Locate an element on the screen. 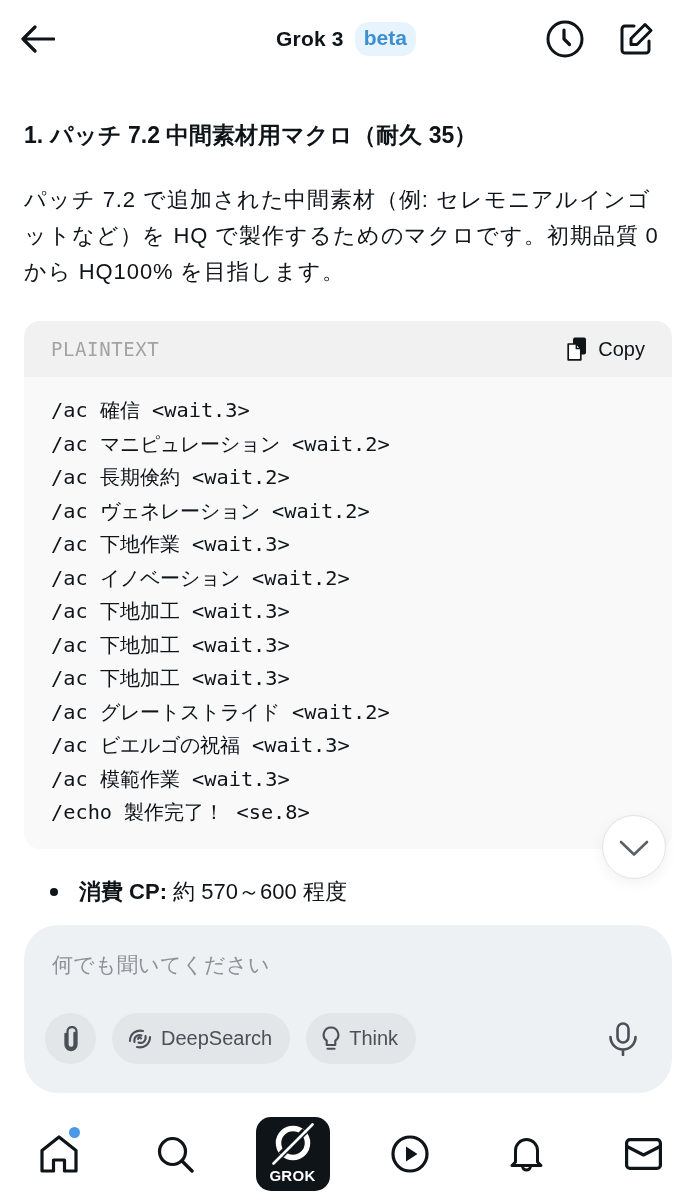 The height and width of the screenshot is (1200, 674). microphone-button is located at coordinates (623, 1038).